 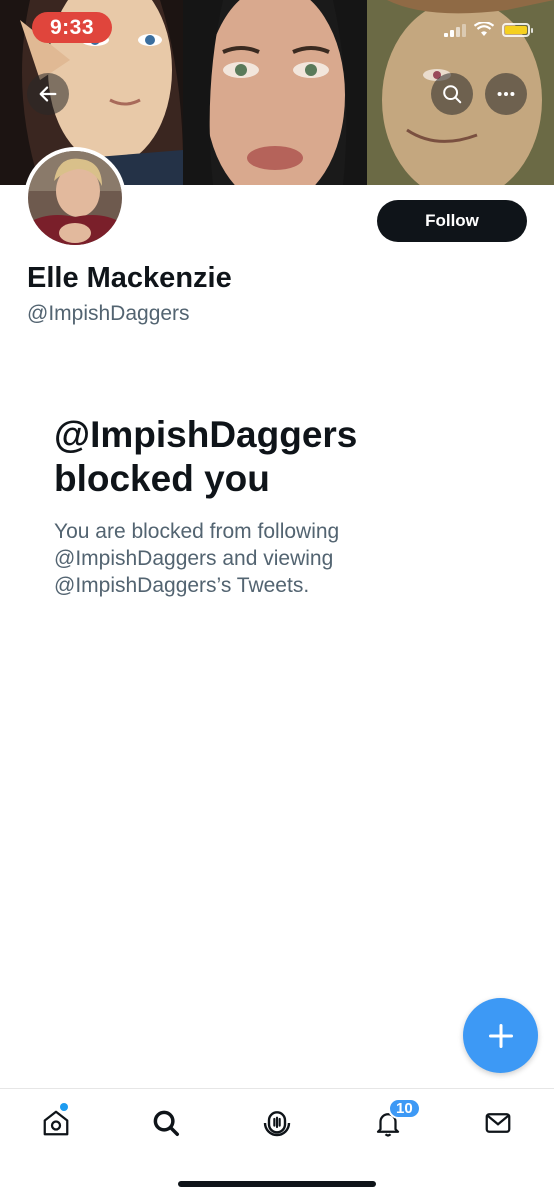 I want to click on more-button, so click(x=506, y=94).